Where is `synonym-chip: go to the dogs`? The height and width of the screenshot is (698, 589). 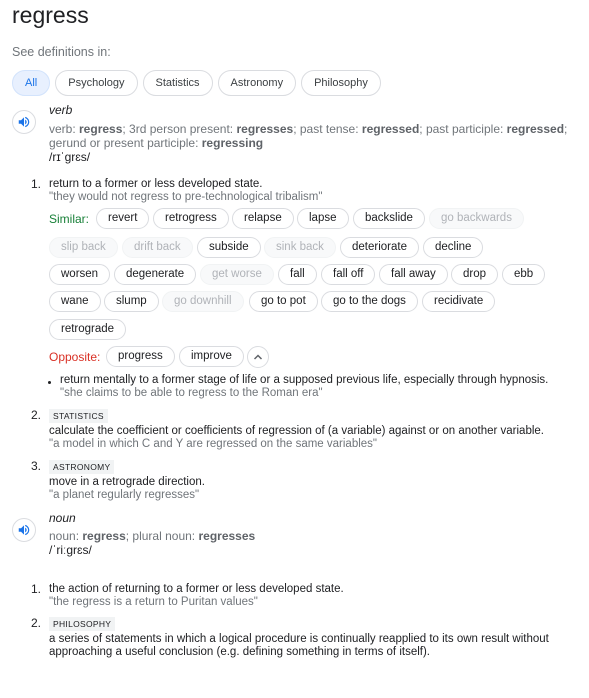 synonym-chip: go to the dogs is located at coordinates (369, 301).